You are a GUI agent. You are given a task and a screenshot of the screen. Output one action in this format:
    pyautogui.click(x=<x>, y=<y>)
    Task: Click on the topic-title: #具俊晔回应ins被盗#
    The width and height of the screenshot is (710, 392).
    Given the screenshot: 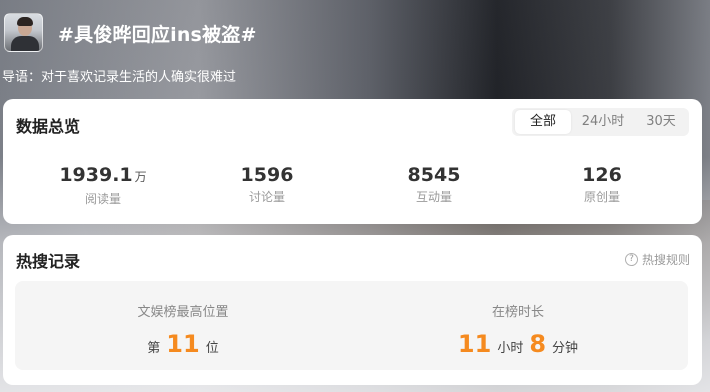 What is the action you would take?
    pyautogui.click(x=157, y=35)
    